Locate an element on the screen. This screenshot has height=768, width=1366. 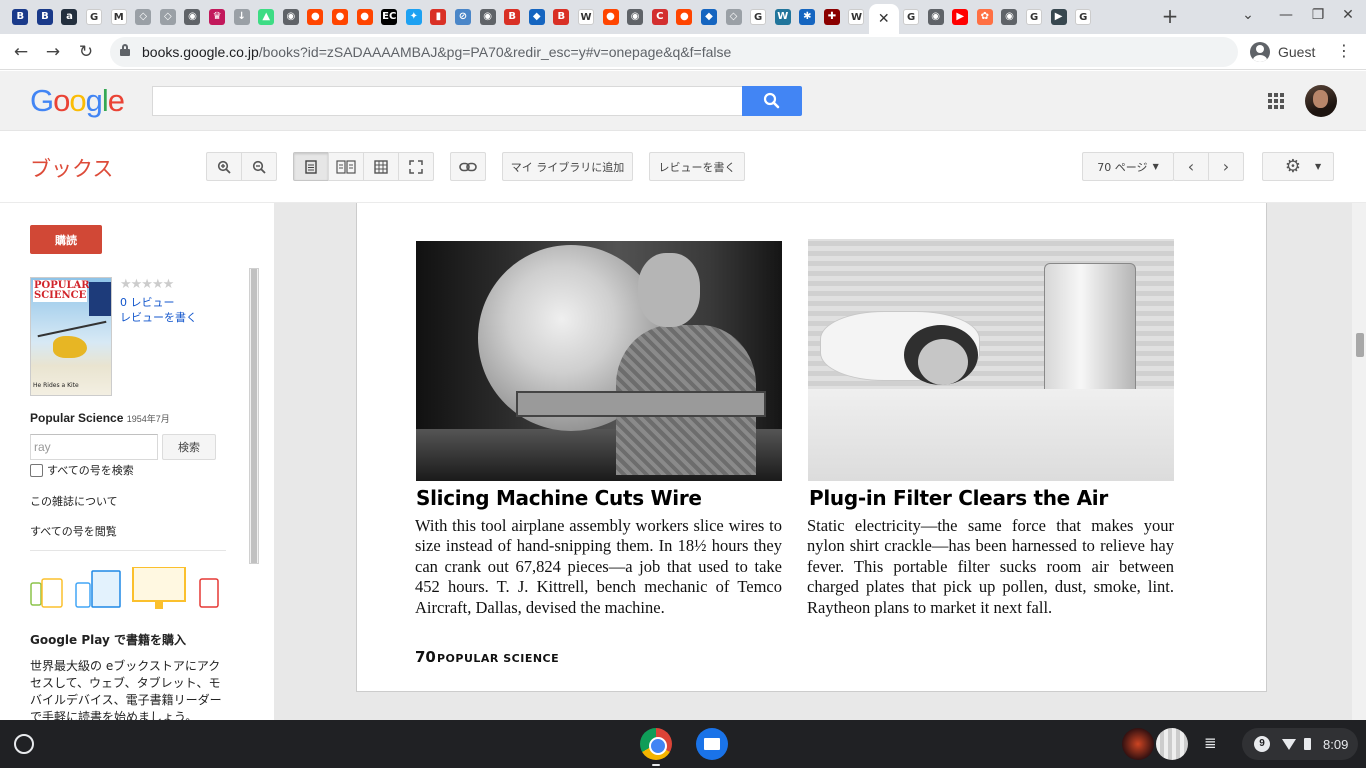
about-magazine-link: この雑誌について is located at coordinates (74, 501).